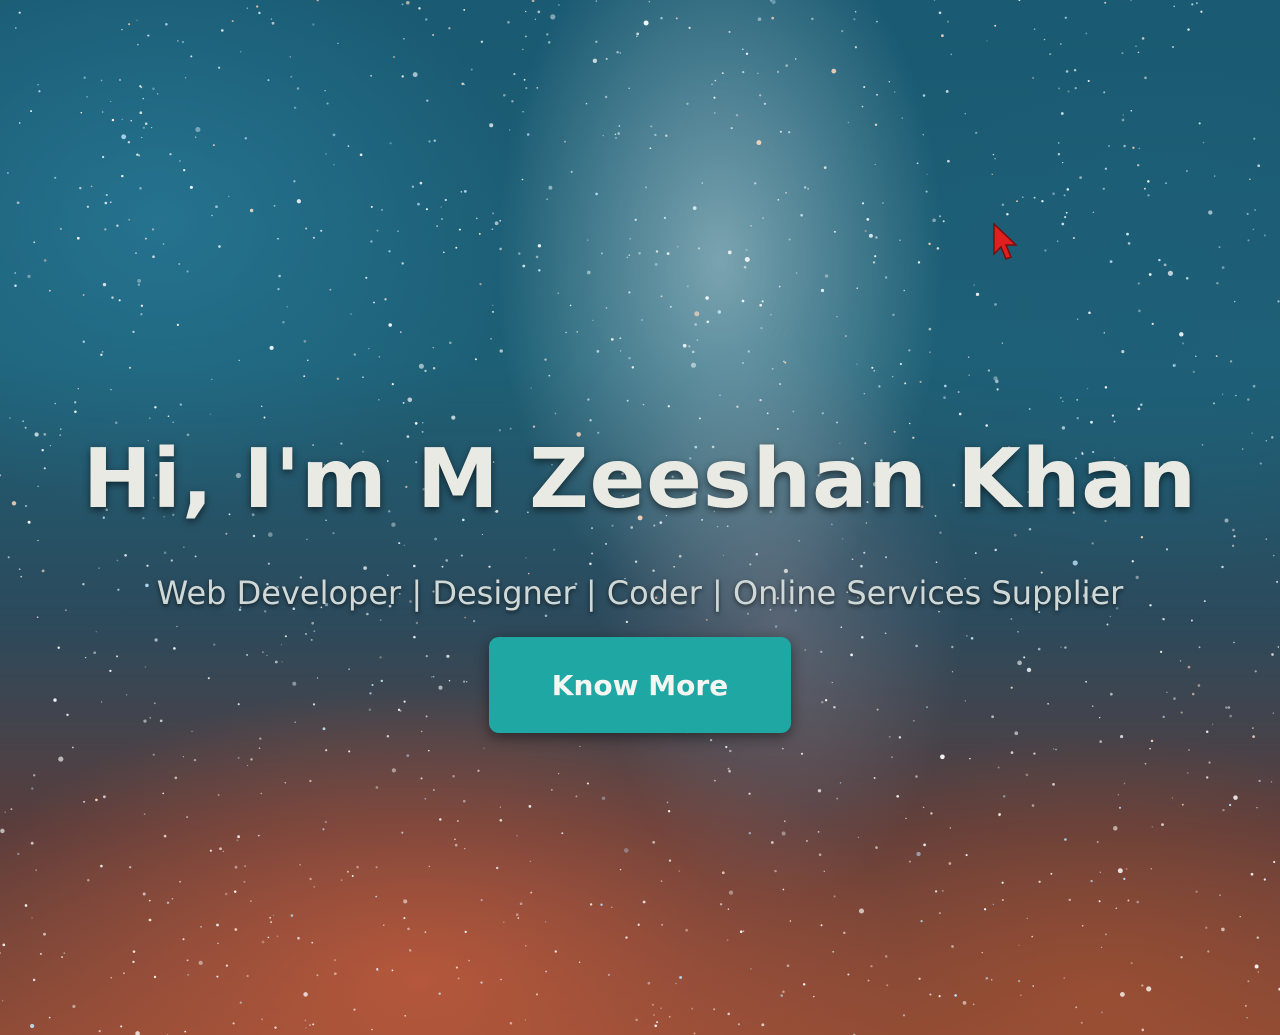 The width and height of the screenshot is (1280, 1035). I want to click on mouse-pointer-icon, so click(1005, 241).